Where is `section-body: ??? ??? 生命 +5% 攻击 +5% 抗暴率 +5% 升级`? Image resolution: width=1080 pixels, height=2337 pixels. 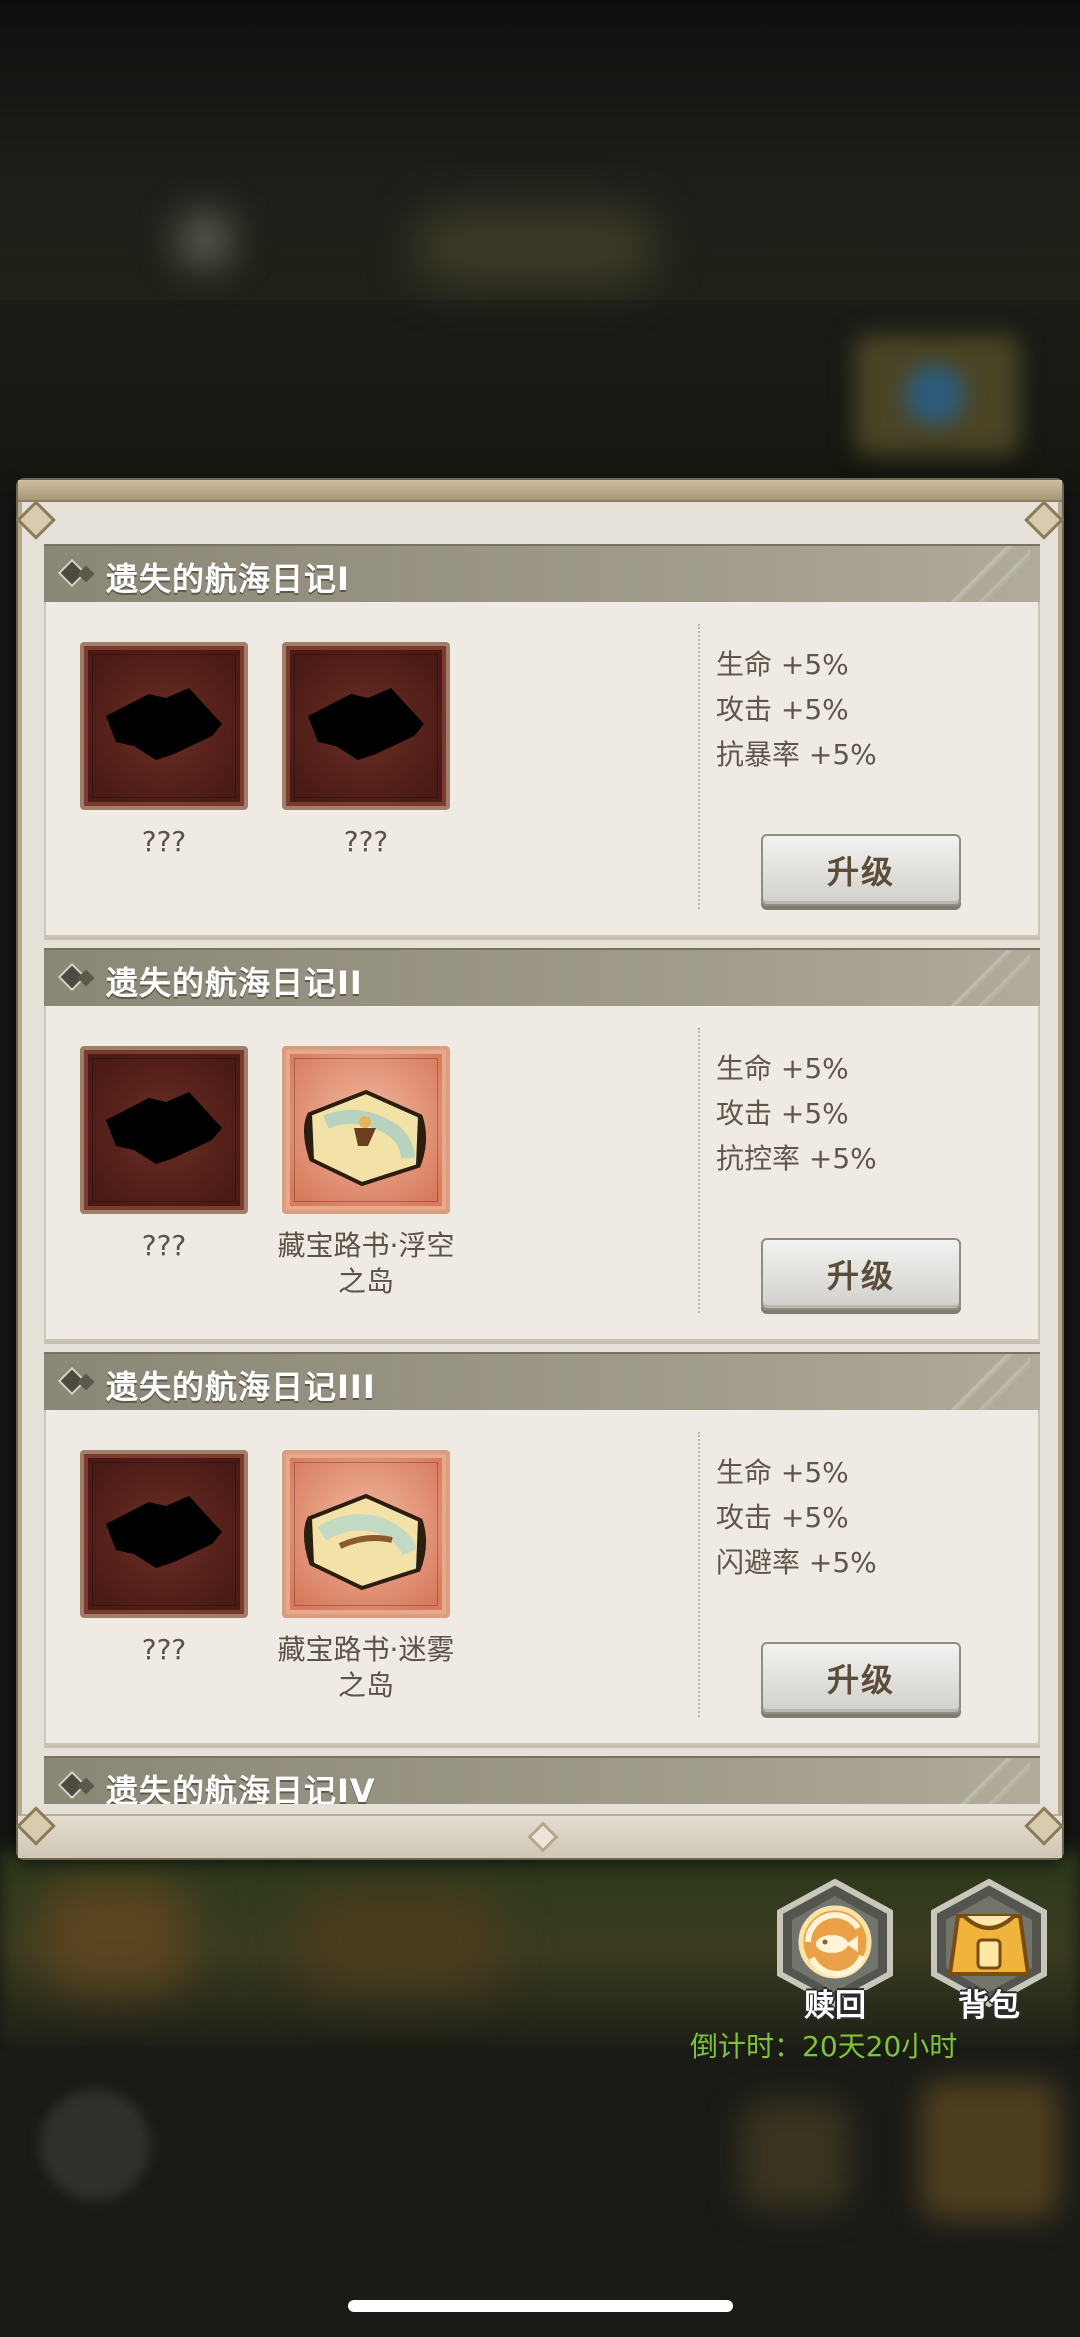 section-body: ??? ??? 生命 +5% 攻击 +5% 抗暴率 +5% 升级 is located at coordinates (542, 769).